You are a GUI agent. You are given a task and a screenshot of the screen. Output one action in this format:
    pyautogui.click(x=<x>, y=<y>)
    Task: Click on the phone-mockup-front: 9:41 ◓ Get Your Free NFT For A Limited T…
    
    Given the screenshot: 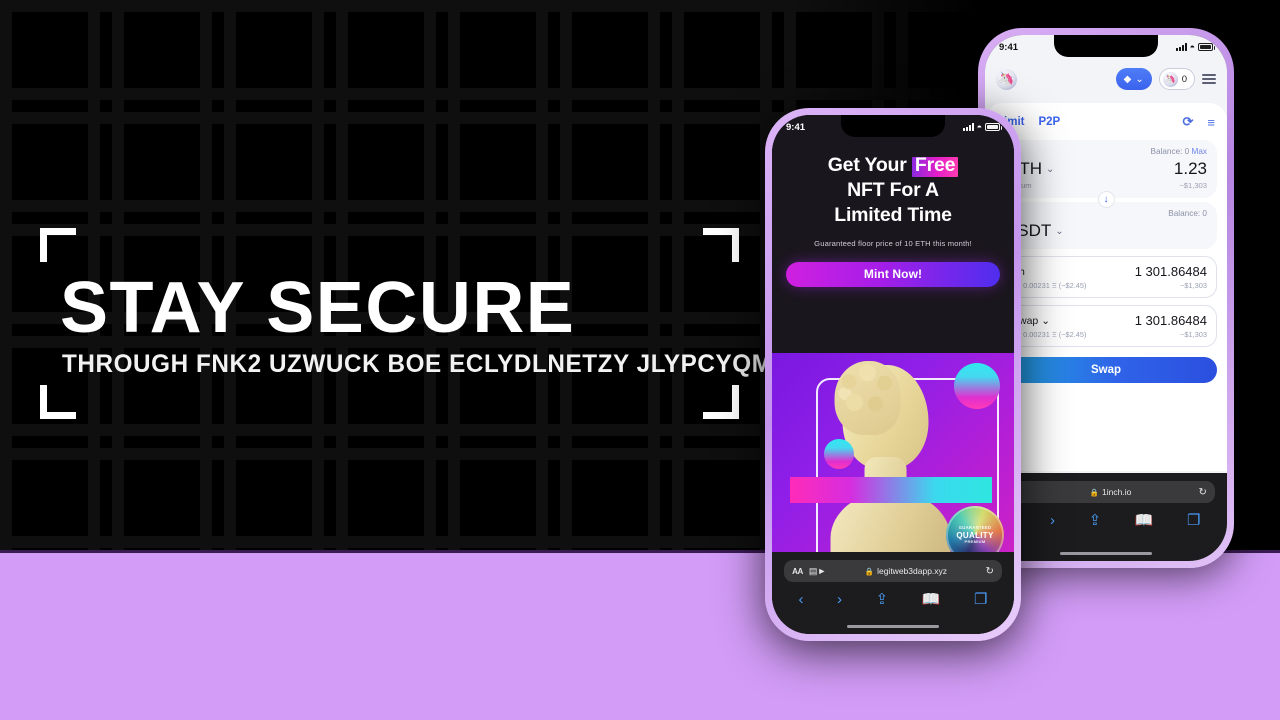 What is the action you would take?
    pyautogui.click(x=893, y=374)
    